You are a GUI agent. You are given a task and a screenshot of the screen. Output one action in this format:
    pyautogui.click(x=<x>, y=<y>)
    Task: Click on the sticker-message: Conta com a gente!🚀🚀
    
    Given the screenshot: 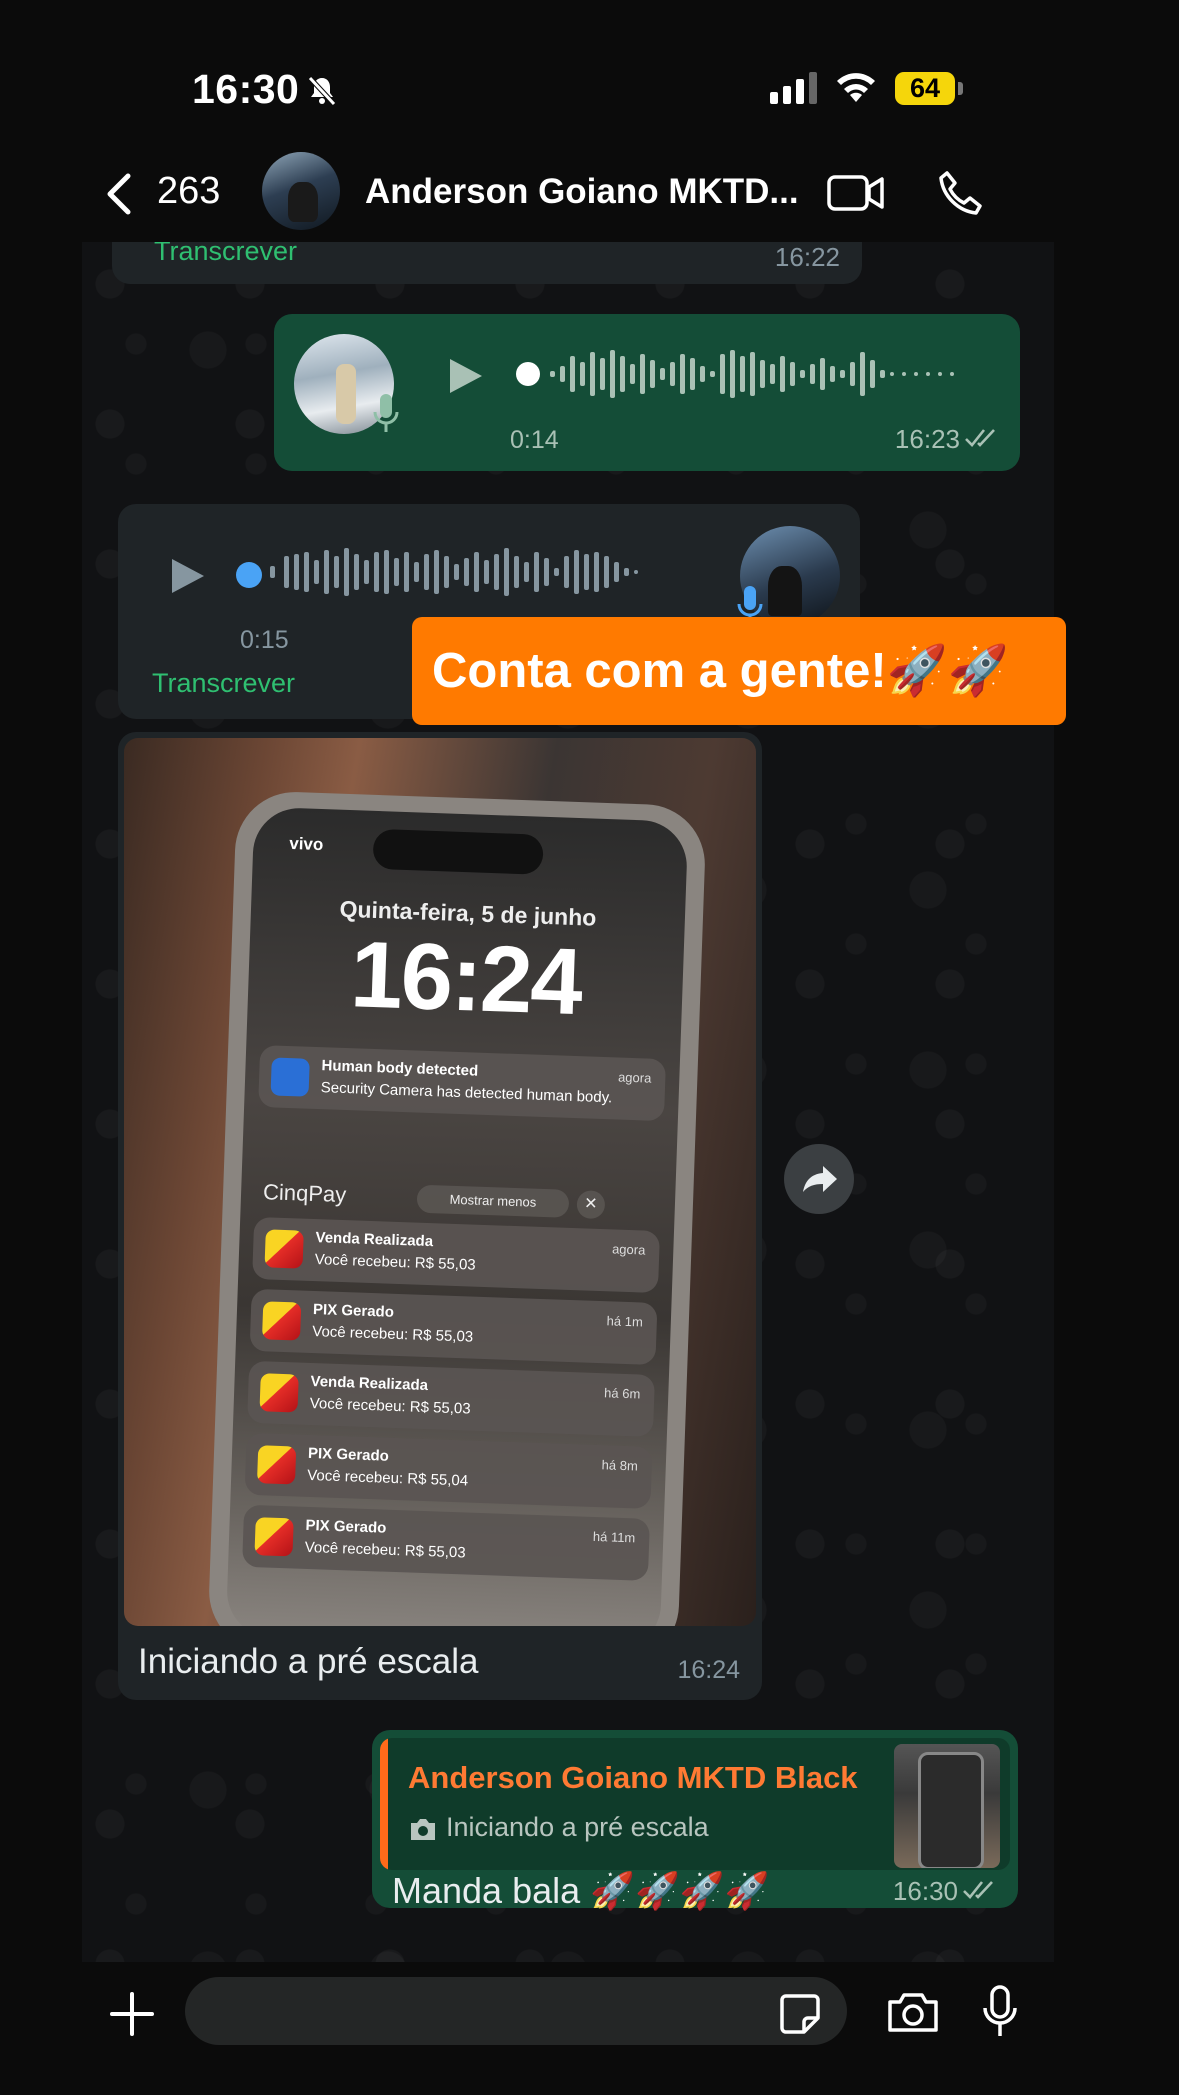 What is the action you would take?
    pyautogui.click(x=739, y=671)
    